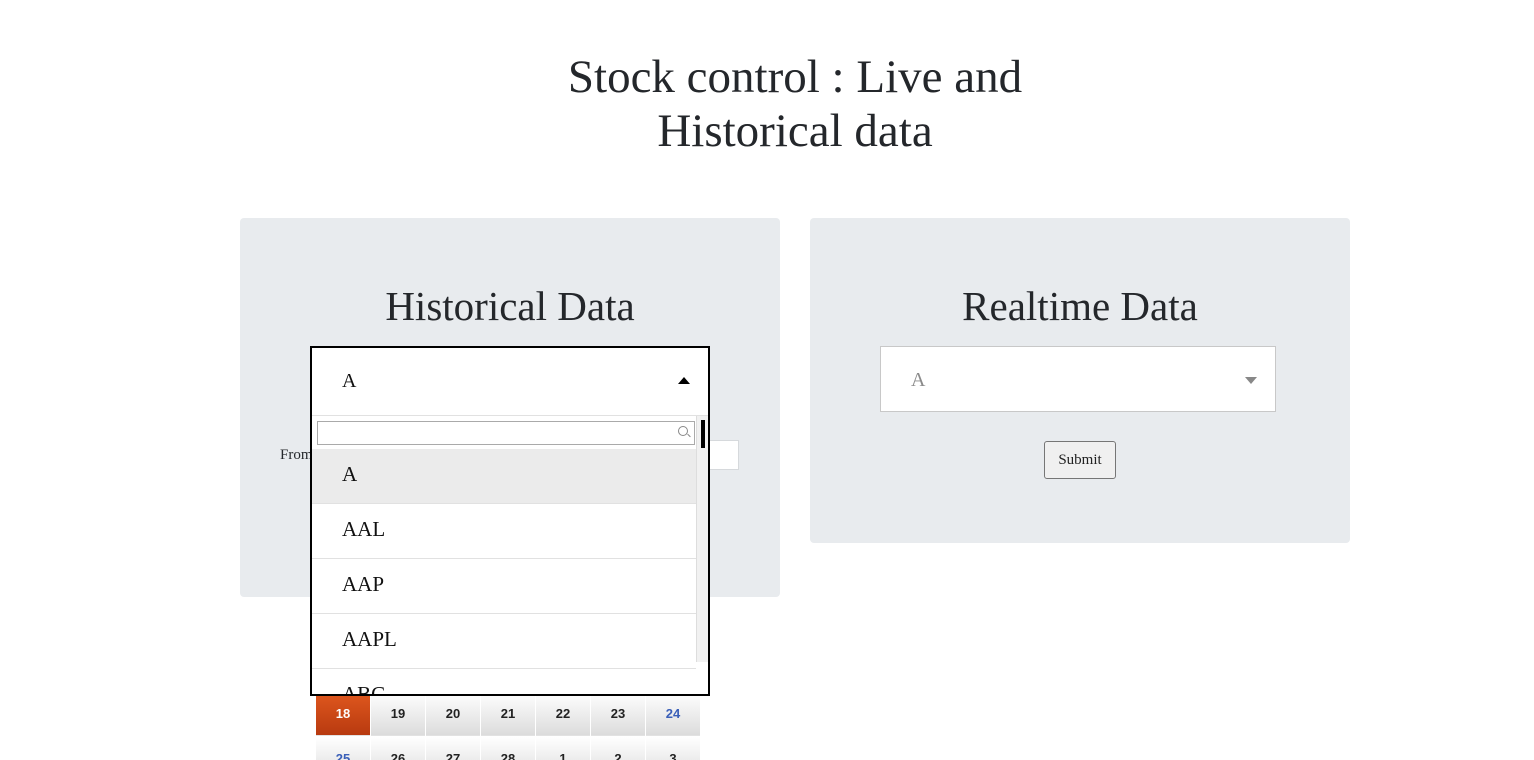  Describe the element at coordinates (343, 748) in the screenshot. I see `calendar-day-weekend: 25` at that location.